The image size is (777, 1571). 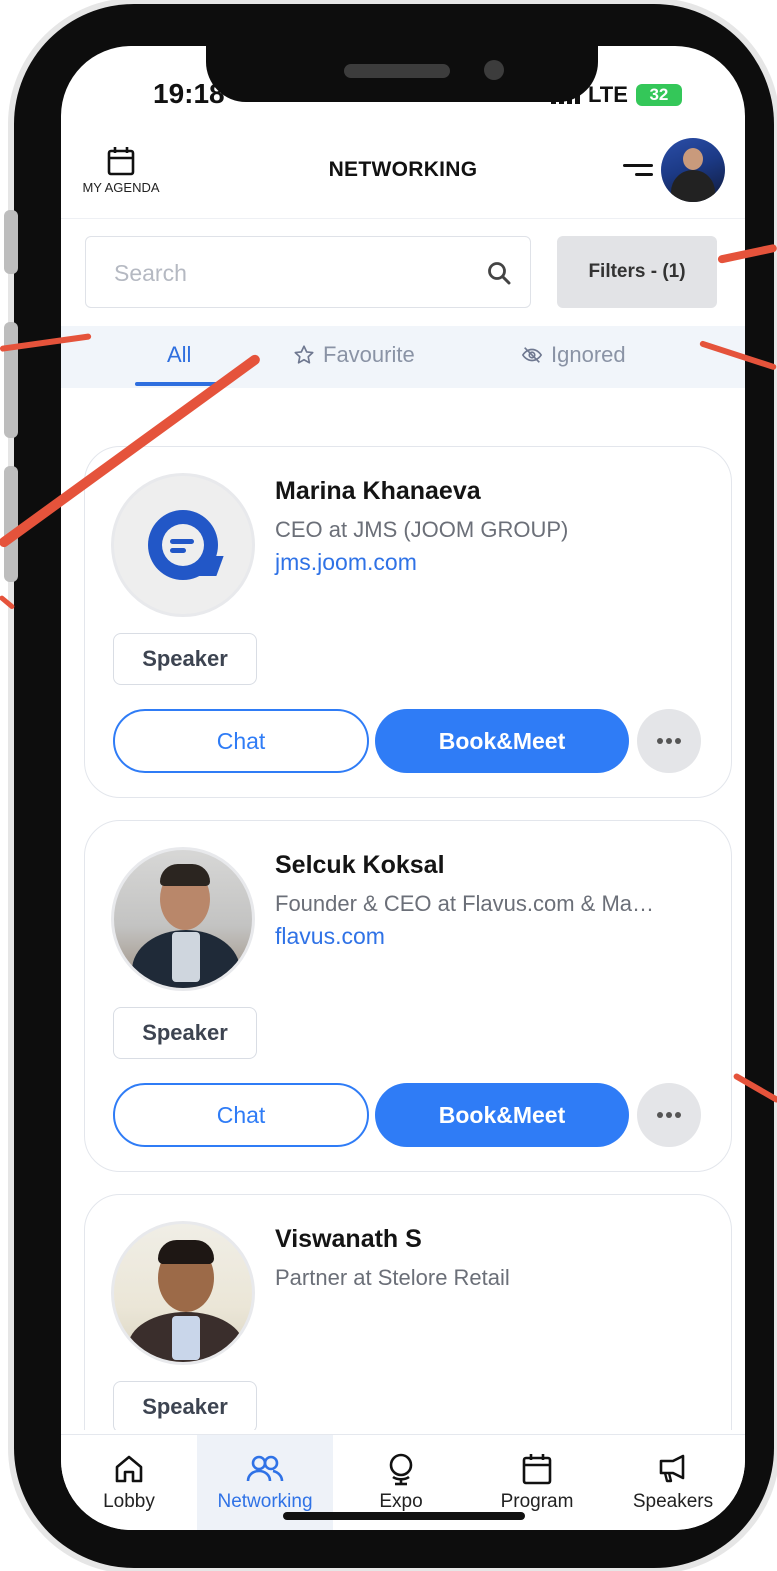 I want to click on person-website-link: jms.joom.com, so click(x=346, y=562).